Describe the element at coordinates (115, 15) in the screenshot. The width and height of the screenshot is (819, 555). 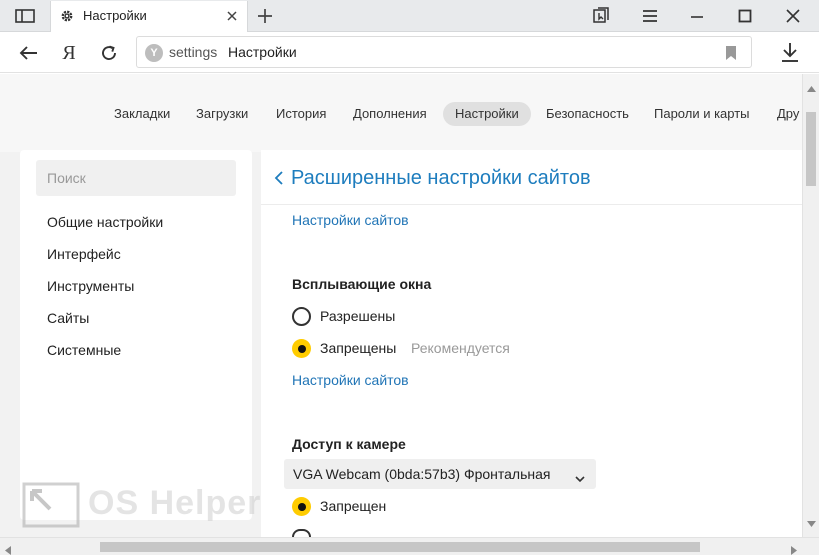
I see `tab-title: Настройки` at that location.